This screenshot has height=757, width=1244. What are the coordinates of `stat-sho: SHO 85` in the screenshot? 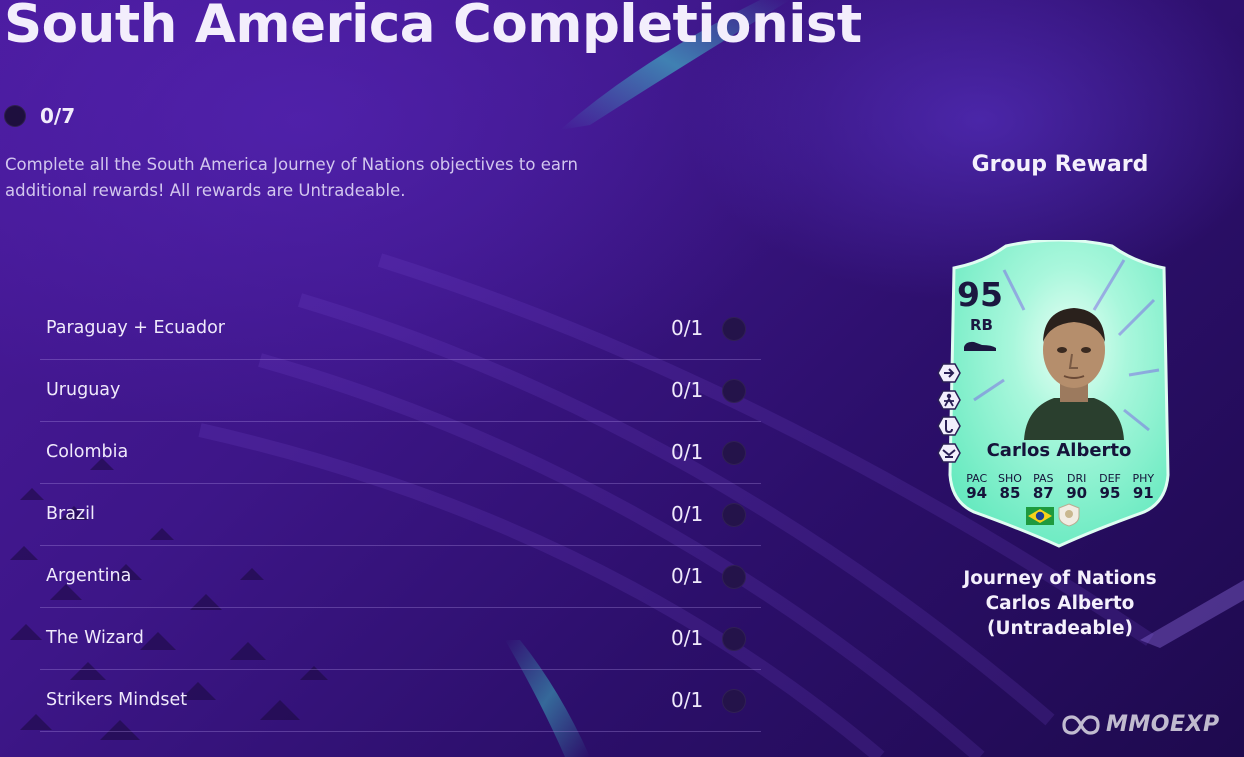 It's located at (1009, 487).